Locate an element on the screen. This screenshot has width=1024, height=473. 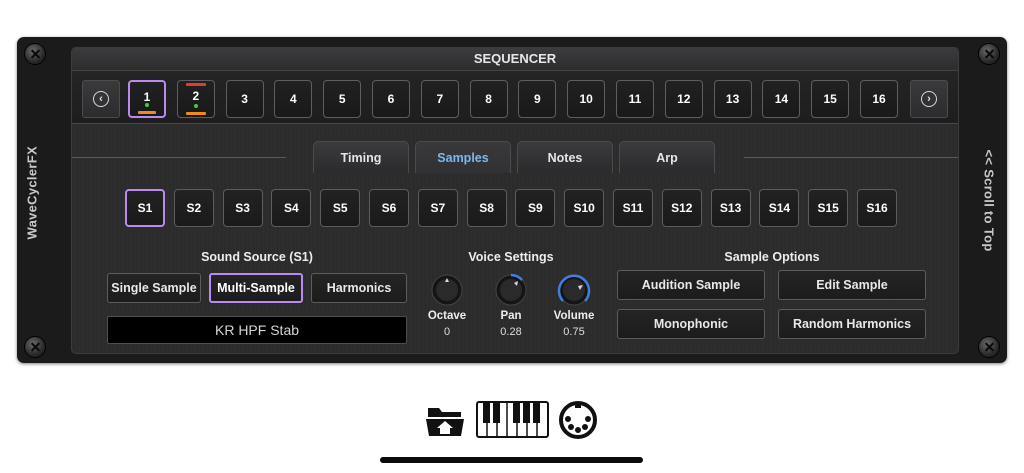
step-pad-9: 9 is located at coordinates (537, 99).